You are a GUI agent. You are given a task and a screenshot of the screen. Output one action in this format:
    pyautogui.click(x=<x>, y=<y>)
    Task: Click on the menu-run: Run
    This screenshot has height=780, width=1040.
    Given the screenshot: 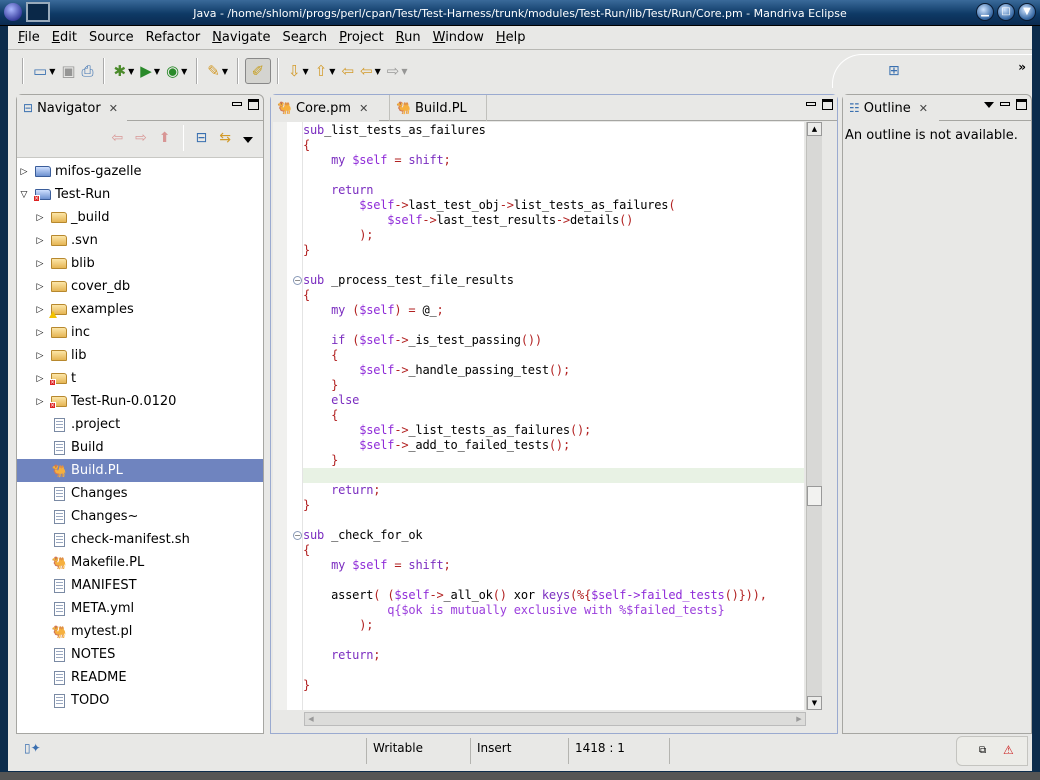 What is the action you would take?
    pyautogui.click(x=408, y=37)
    